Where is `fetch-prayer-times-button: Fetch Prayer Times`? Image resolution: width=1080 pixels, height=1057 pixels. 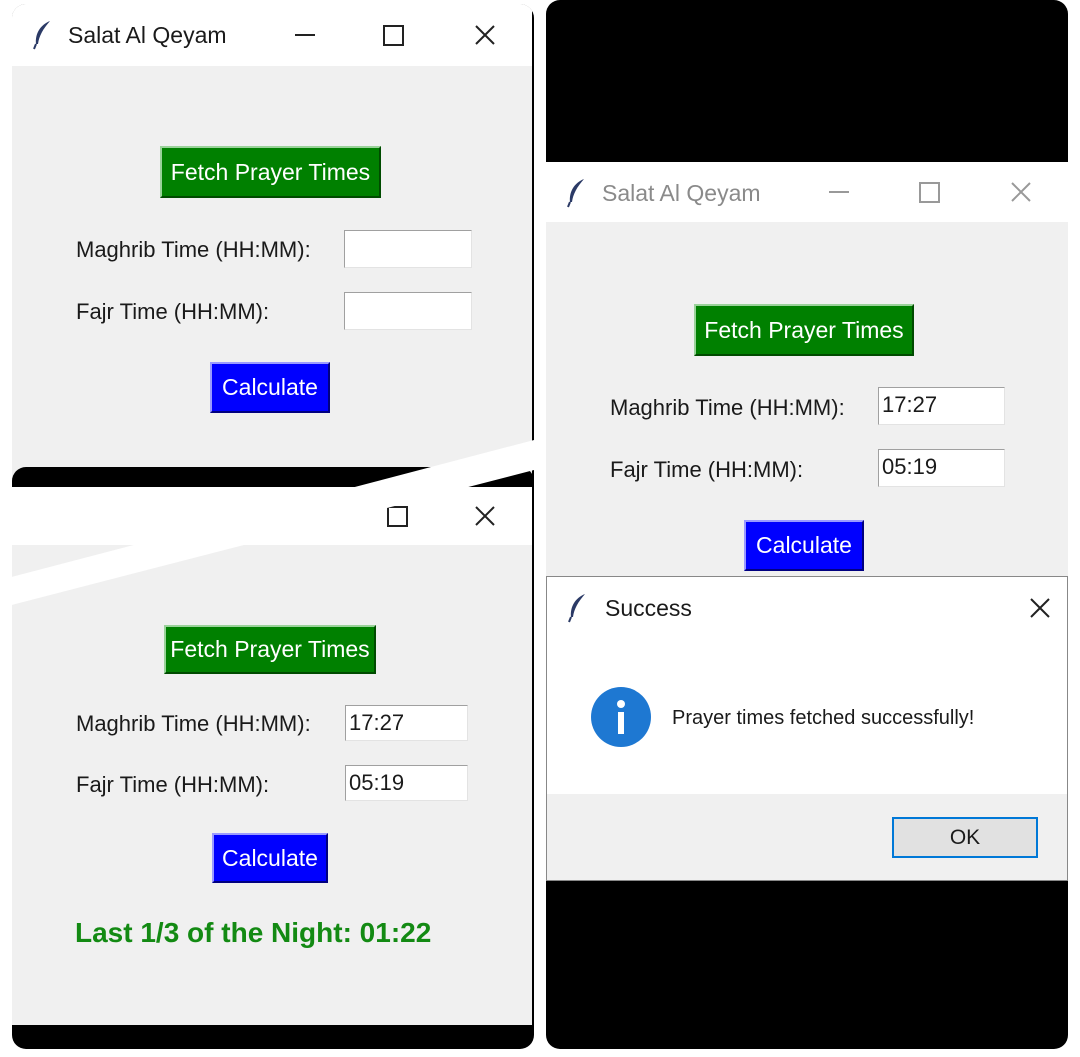 fetch-prayer-times-button: Fetch Prayer Times is located at coordinates (804, 330).